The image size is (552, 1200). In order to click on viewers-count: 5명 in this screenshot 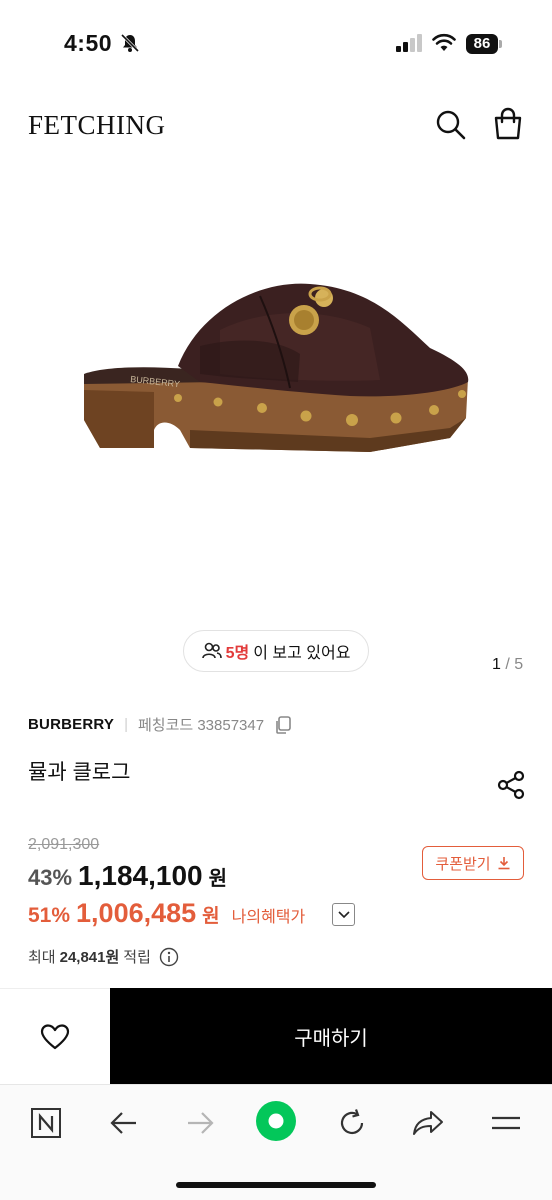, I will do `click(237, 653)`.